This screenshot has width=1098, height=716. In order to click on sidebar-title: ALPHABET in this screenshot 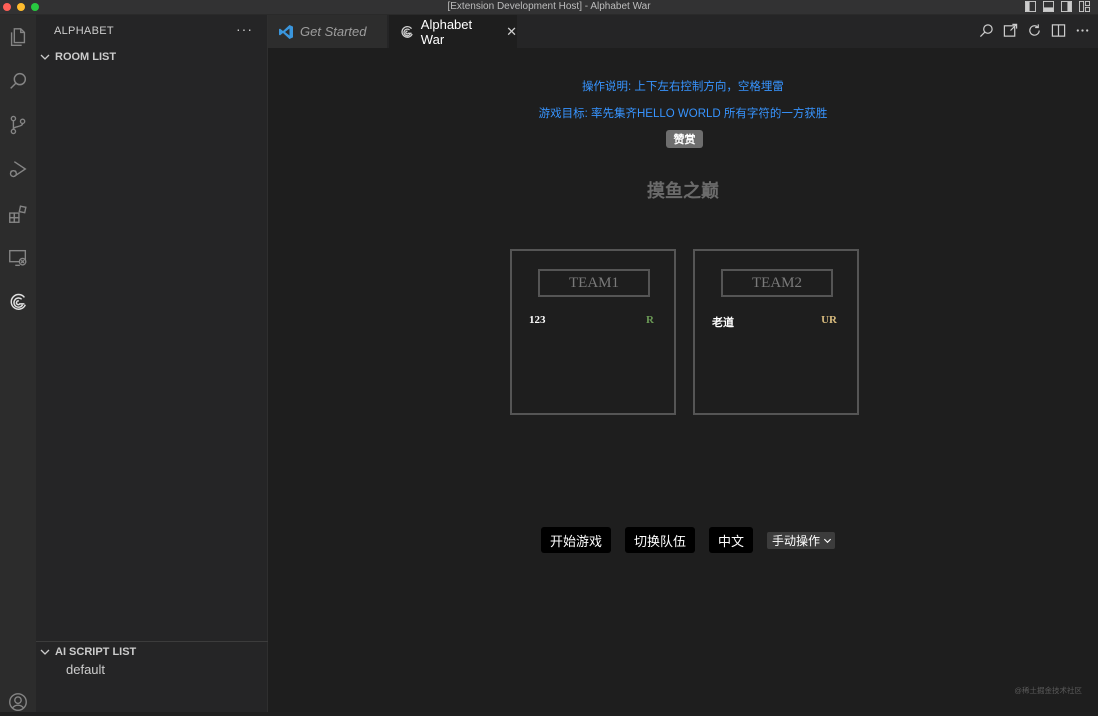, I will do `click(84, 31)`.